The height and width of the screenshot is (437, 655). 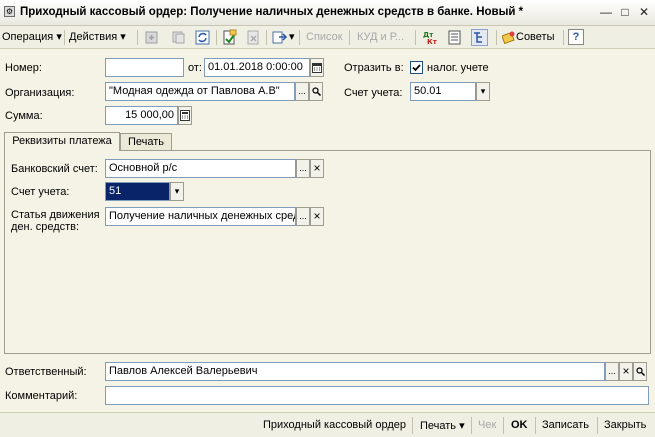 I want to click on kt-label: Кт, so click(x=432, y=42).